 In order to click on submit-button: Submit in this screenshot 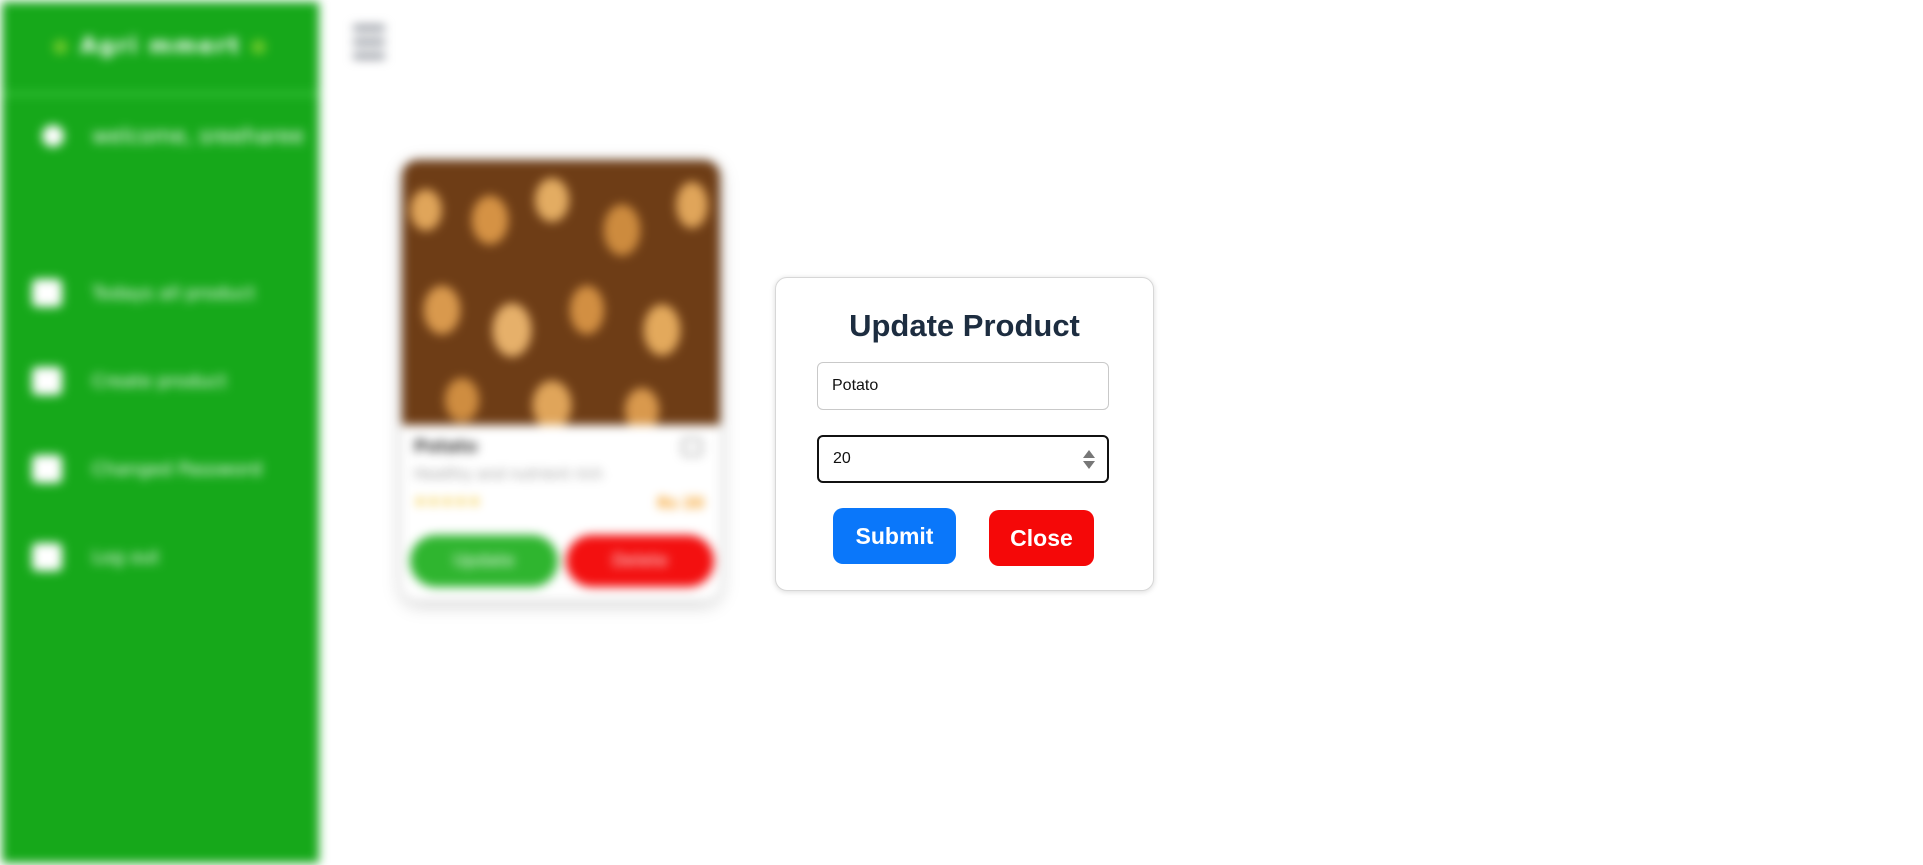, I will do `click(894, 536)`.